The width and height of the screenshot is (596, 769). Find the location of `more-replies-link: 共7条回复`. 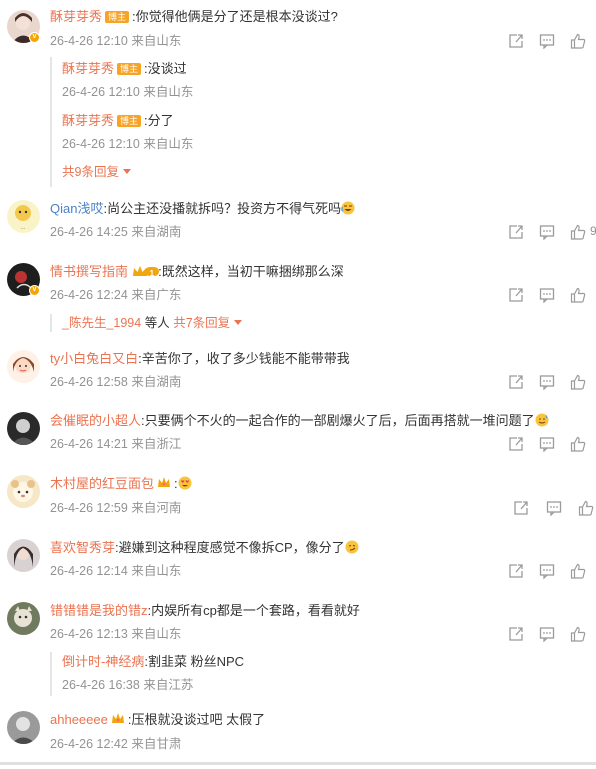

more-replies-link: 共7条回复 is located at coordinates (201, 323).